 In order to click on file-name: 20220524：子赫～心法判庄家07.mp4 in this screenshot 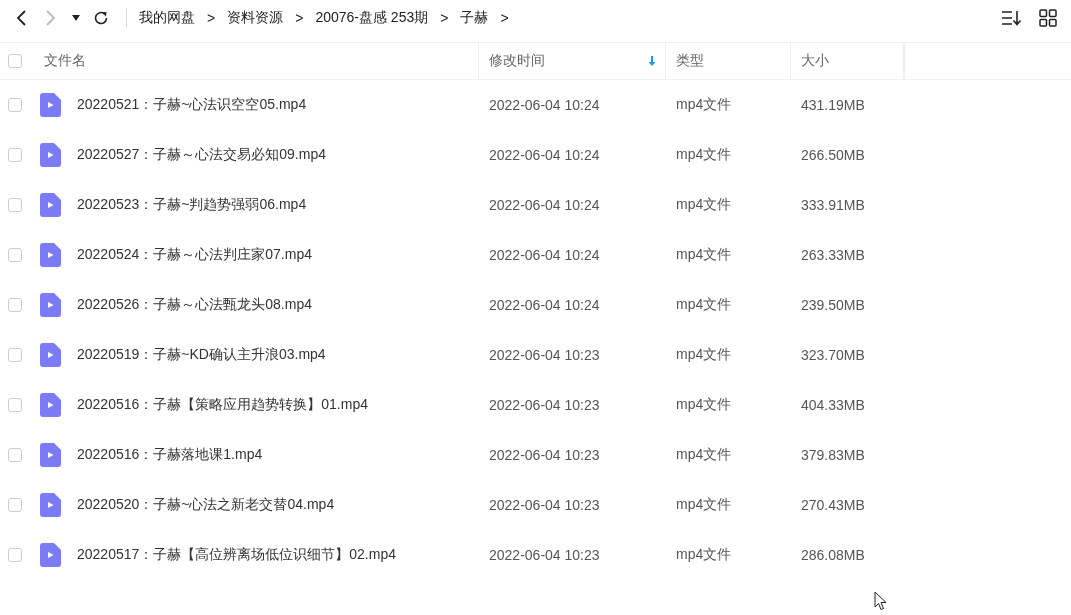, I will do `click(194, 255)`.